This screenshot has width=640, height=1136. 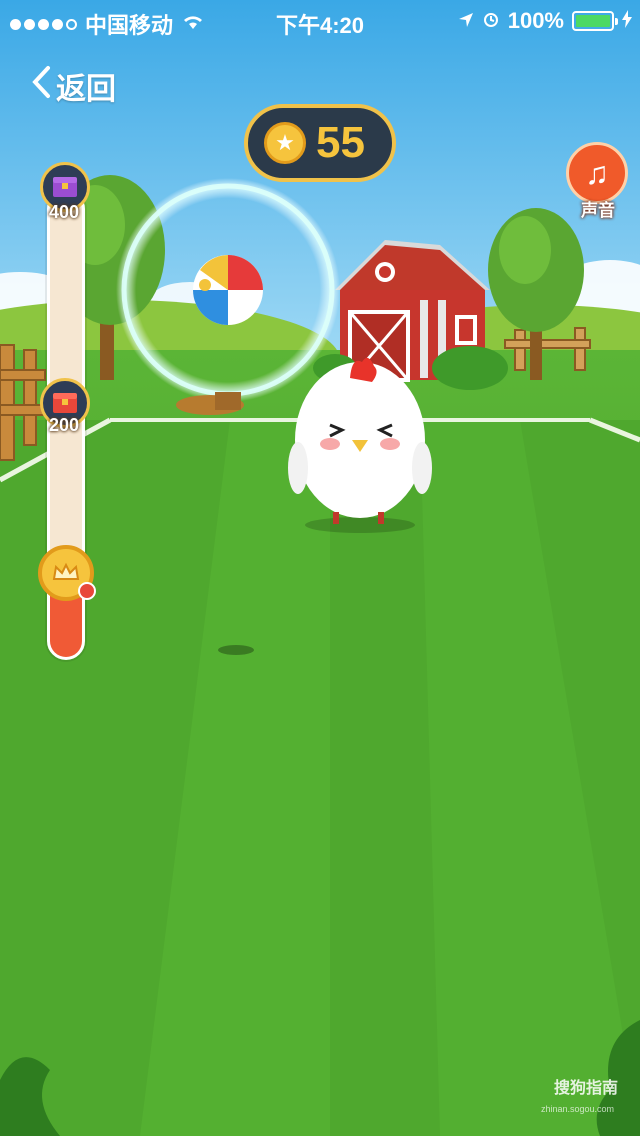 What do you see at coordinates (64, 425) in the screenshot?
I see `milestone-label: 200` at bounding box center [64, 425].